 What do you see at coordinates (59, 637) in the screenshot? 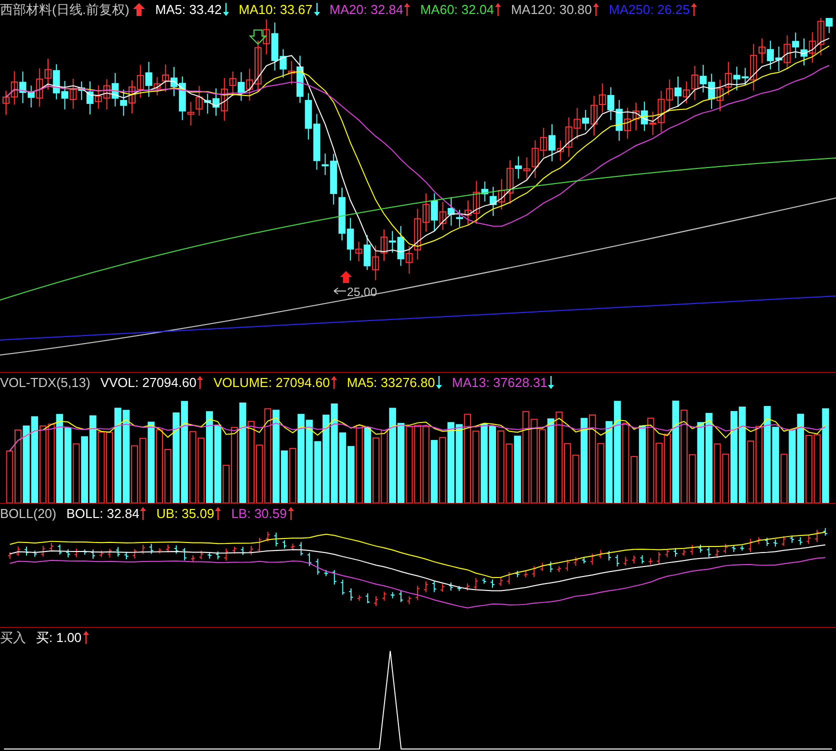
I see `indicator-value: 买: 1.00` at bounding box center [59, 637].